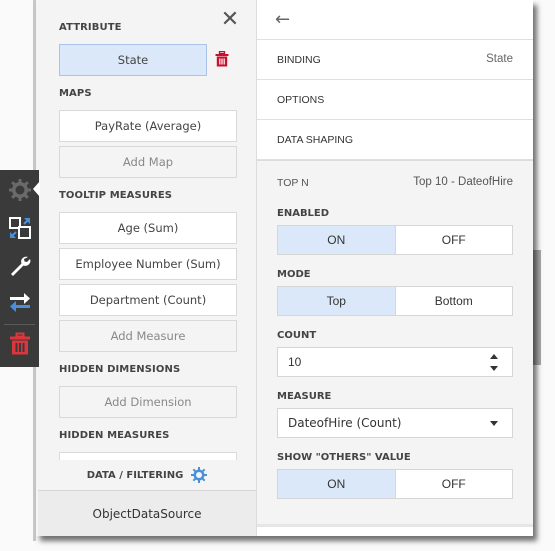 This screenshot has height=551, width=555. Describe the element at coordinates (537, 307) in the screenshot. I see `map-preview-edge` at that location.